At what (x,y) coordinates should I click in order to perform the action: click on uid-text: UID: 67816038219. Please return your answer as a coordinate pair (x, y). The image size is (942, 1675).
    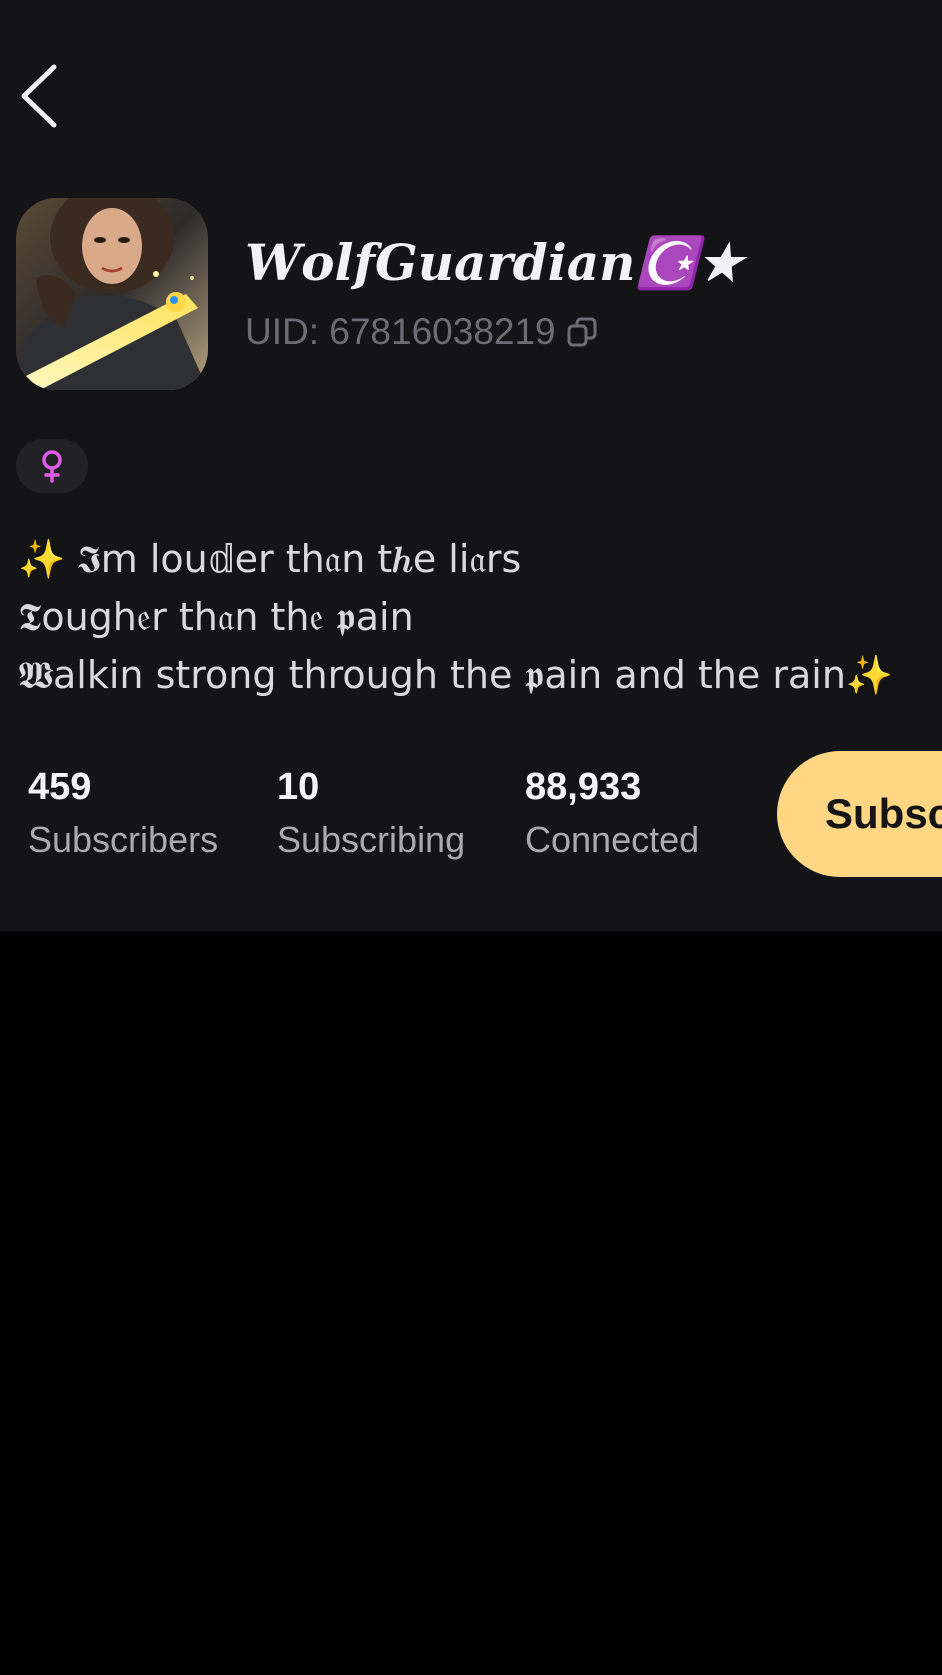
    Looking at the image, I should click on (400, 331).